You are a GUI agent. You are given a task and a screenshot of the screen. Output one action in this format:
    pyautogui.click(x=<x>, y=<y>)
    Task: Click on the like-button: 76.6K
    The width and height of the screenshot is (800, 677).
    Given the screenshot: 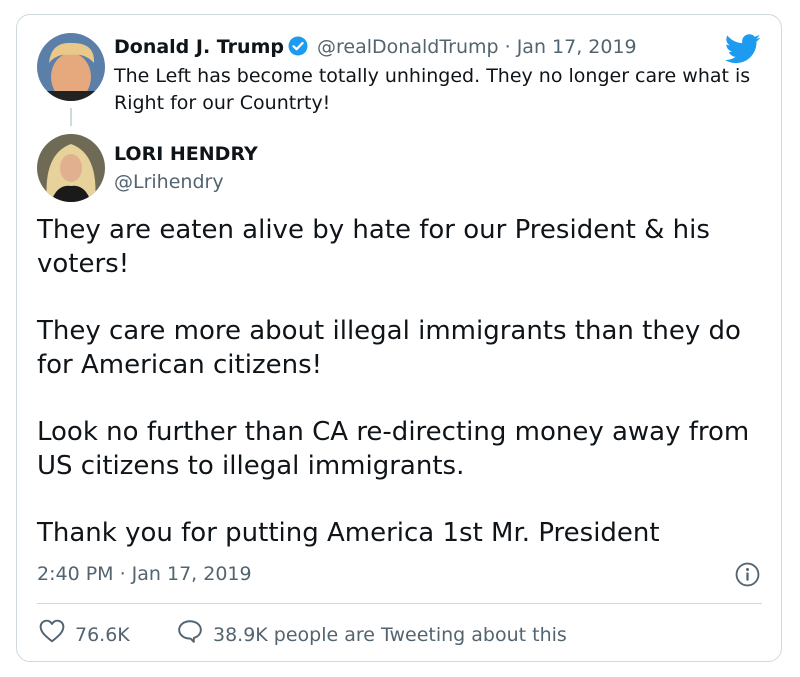 What is the action you would take?
    pyautogui.click(x=84, y=634)
    